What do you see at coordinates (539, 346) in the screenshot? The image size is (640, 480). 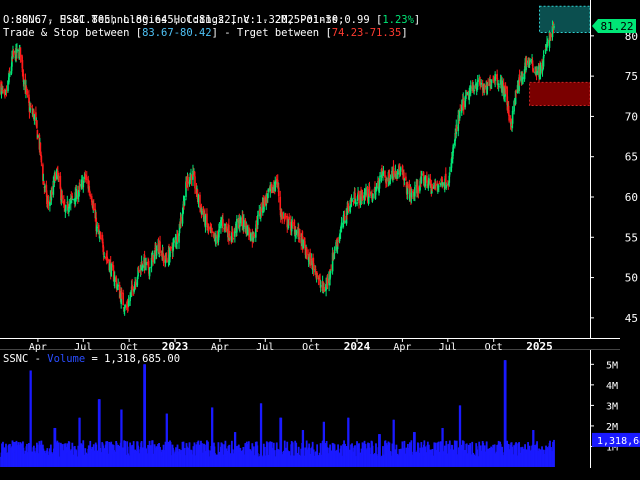 I see `time-tick-label: 2025` at bounding box center [539, 346].